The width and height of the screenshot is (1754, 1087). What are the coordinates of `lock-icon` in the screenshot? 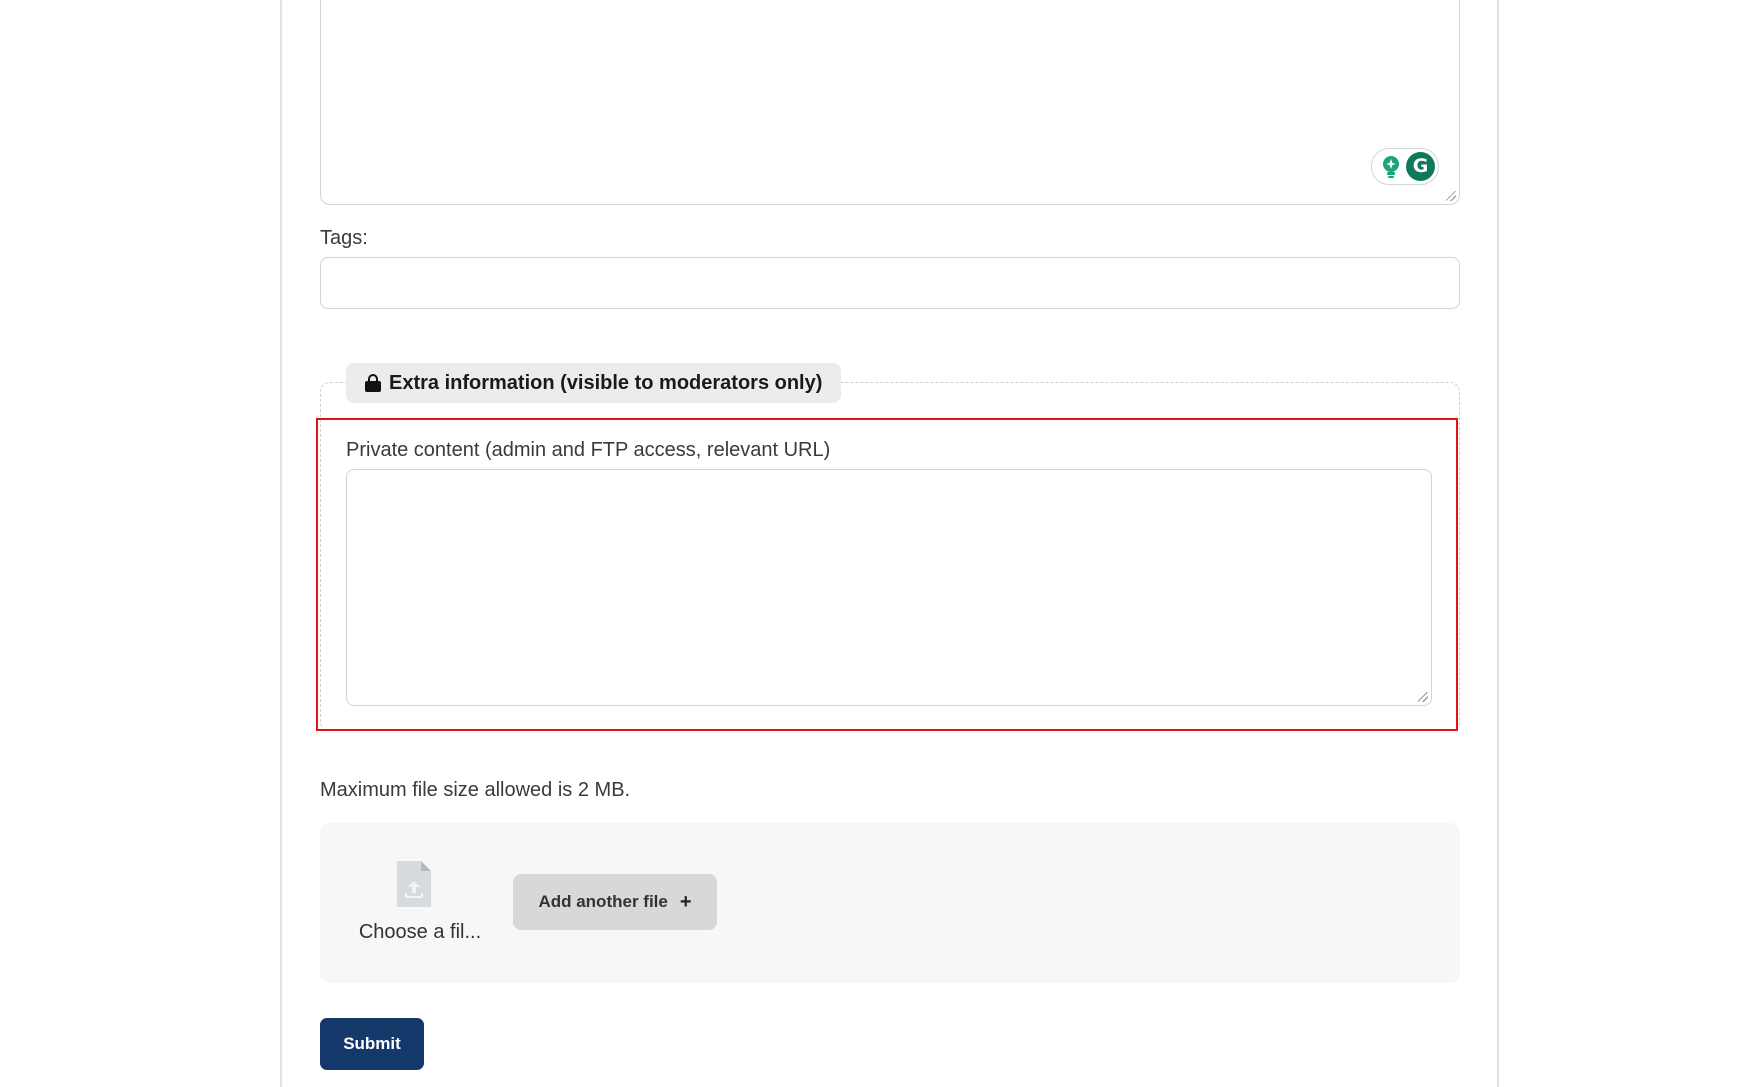 It's located at (373, 383).